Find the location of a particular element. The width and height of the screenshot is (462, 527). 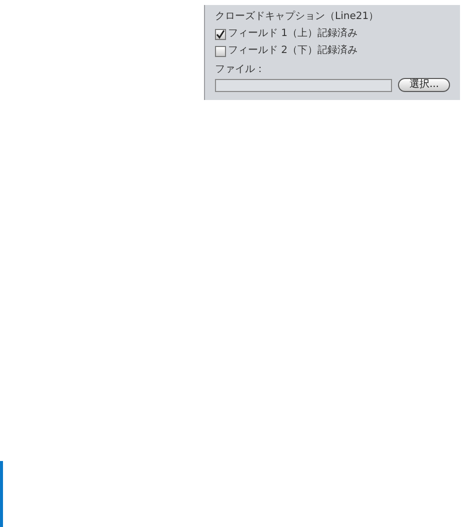

section-title: クローズドキャプション（Line21） is located at coordinates (297, 17).